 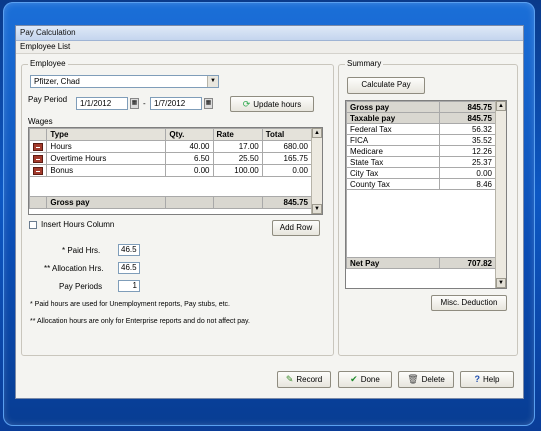 I want to click on tax-name: County Tax, so click(x=393, y=184).